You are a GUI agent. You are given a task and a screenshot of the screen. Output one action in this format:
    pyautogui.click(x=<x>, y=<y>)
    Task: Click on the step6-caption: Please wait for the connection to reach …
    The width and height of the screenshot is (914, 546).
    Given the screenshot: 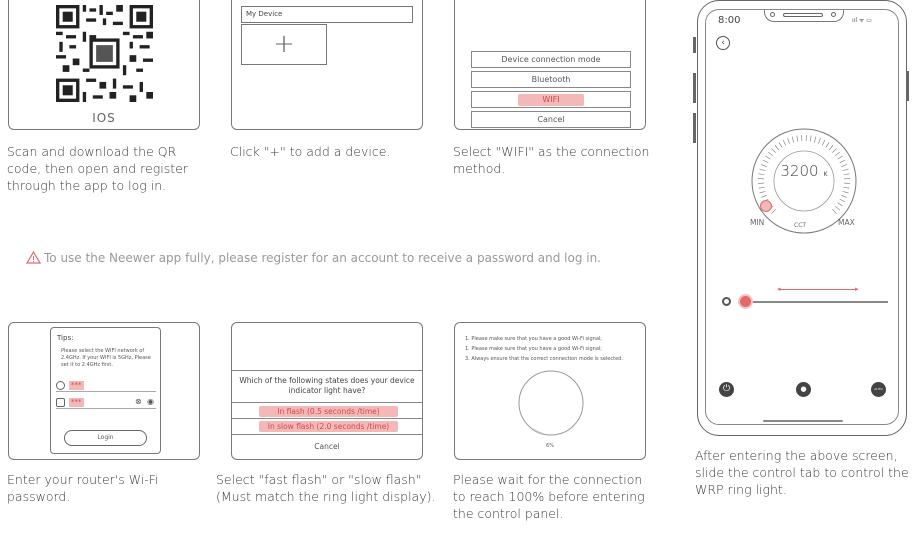 What is the action you would take?
    pyautogui.click(x=549, y=496)
    